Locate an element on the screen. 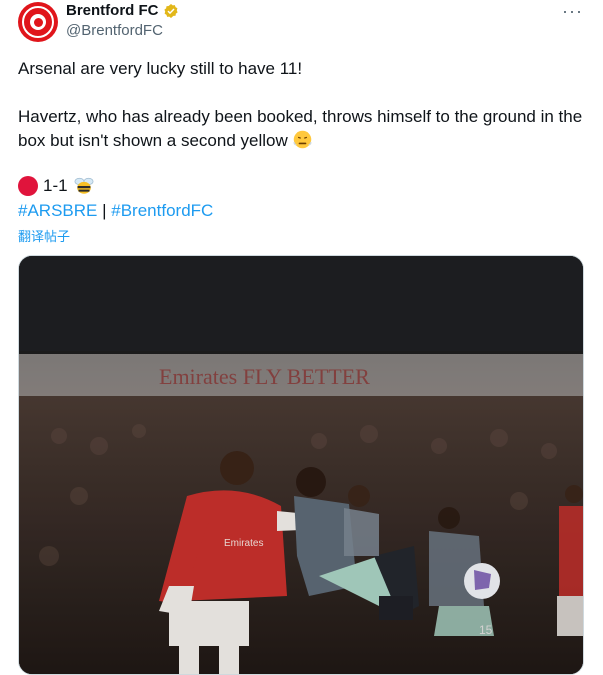 This screenshot has width=603, height=675. display-name: Brentford FC is located at coordinates (112, 10).